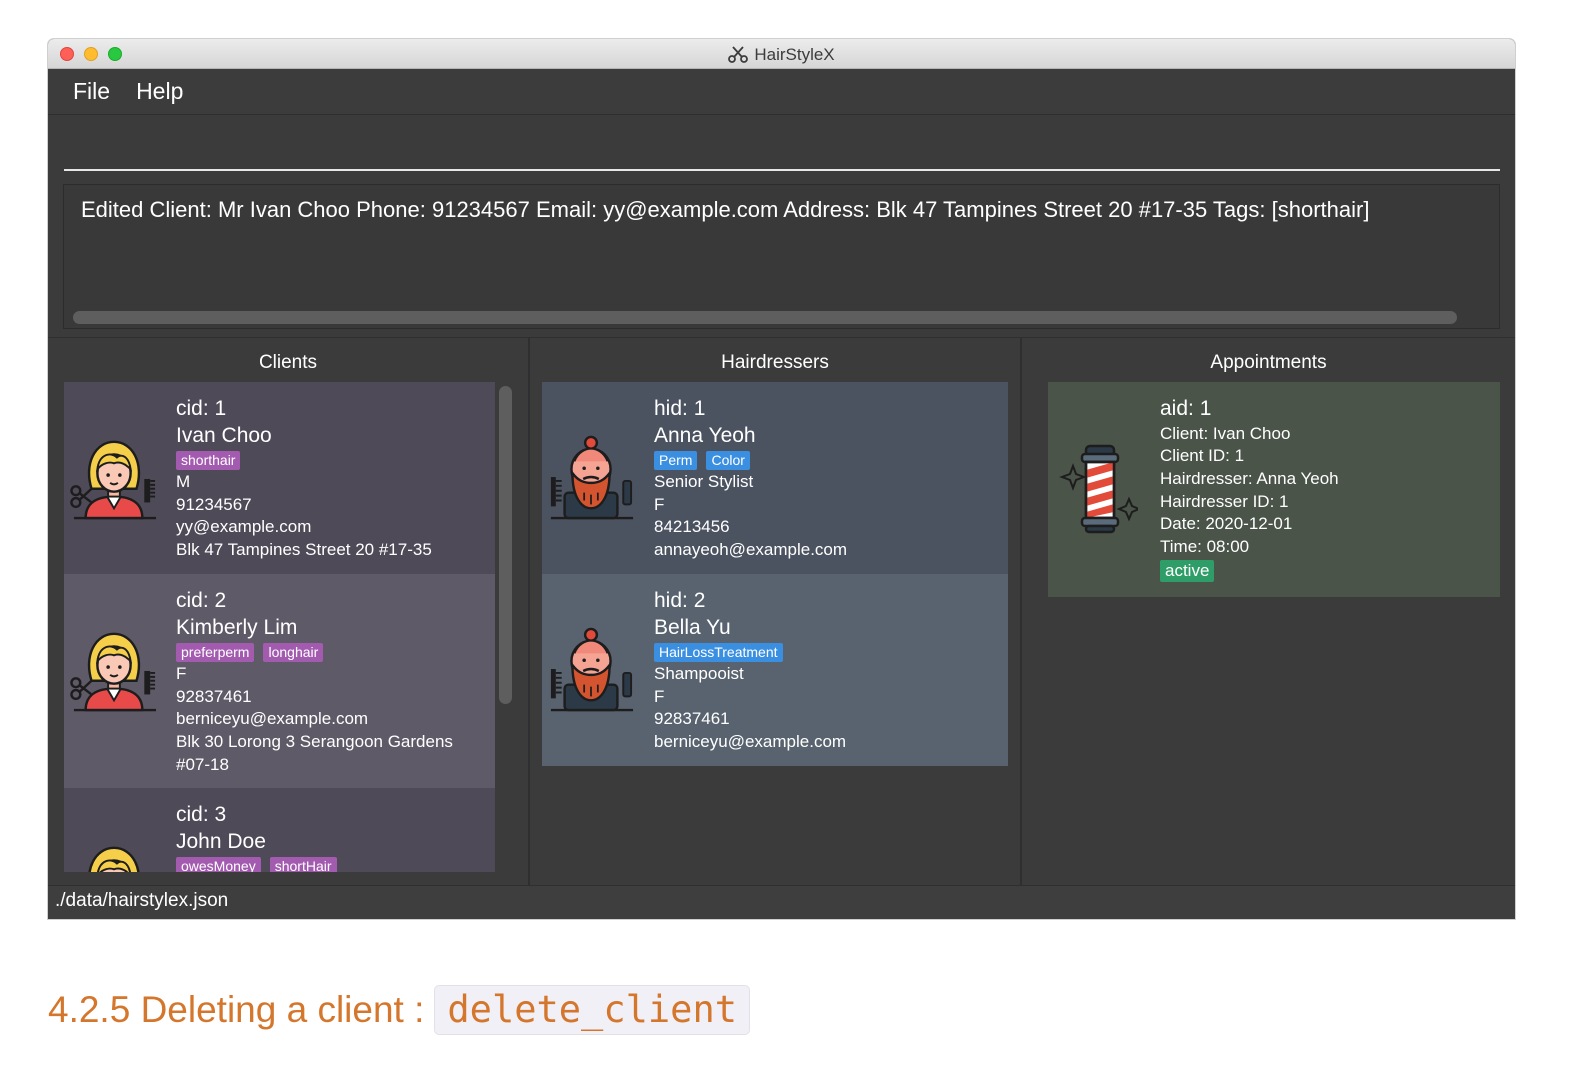  I want to click on client-tags: shorthair, so click(304, 460).